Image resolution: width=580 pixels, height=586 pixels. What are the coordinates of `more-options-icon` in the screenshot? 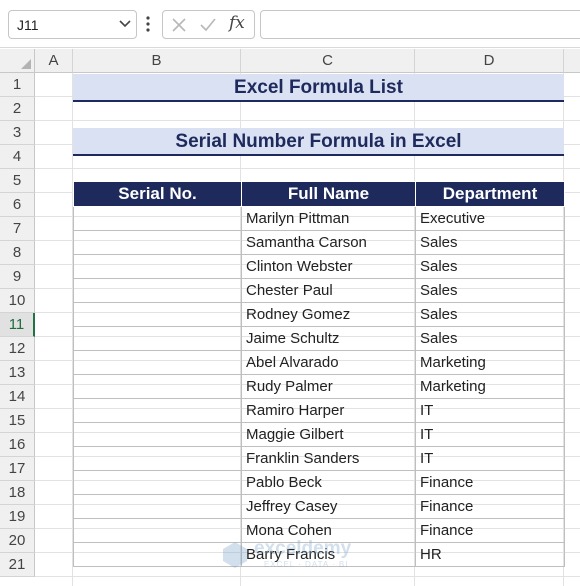 It's located at (148, 24).